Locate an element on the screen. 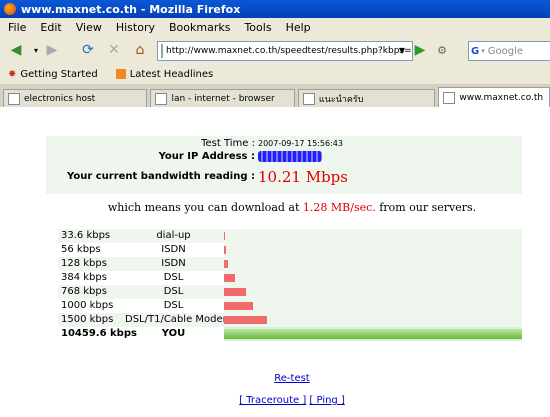  extension-icon: ⚙ is located at coordinates (442, 50).